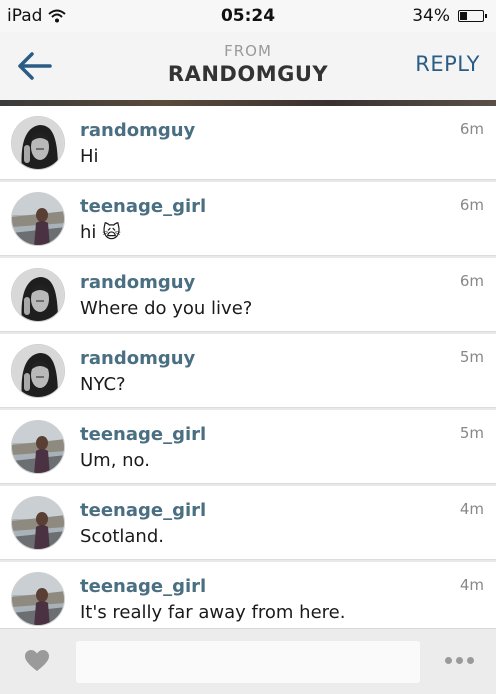  I want to click on message-text: hi 🙀, so click(100, 232).